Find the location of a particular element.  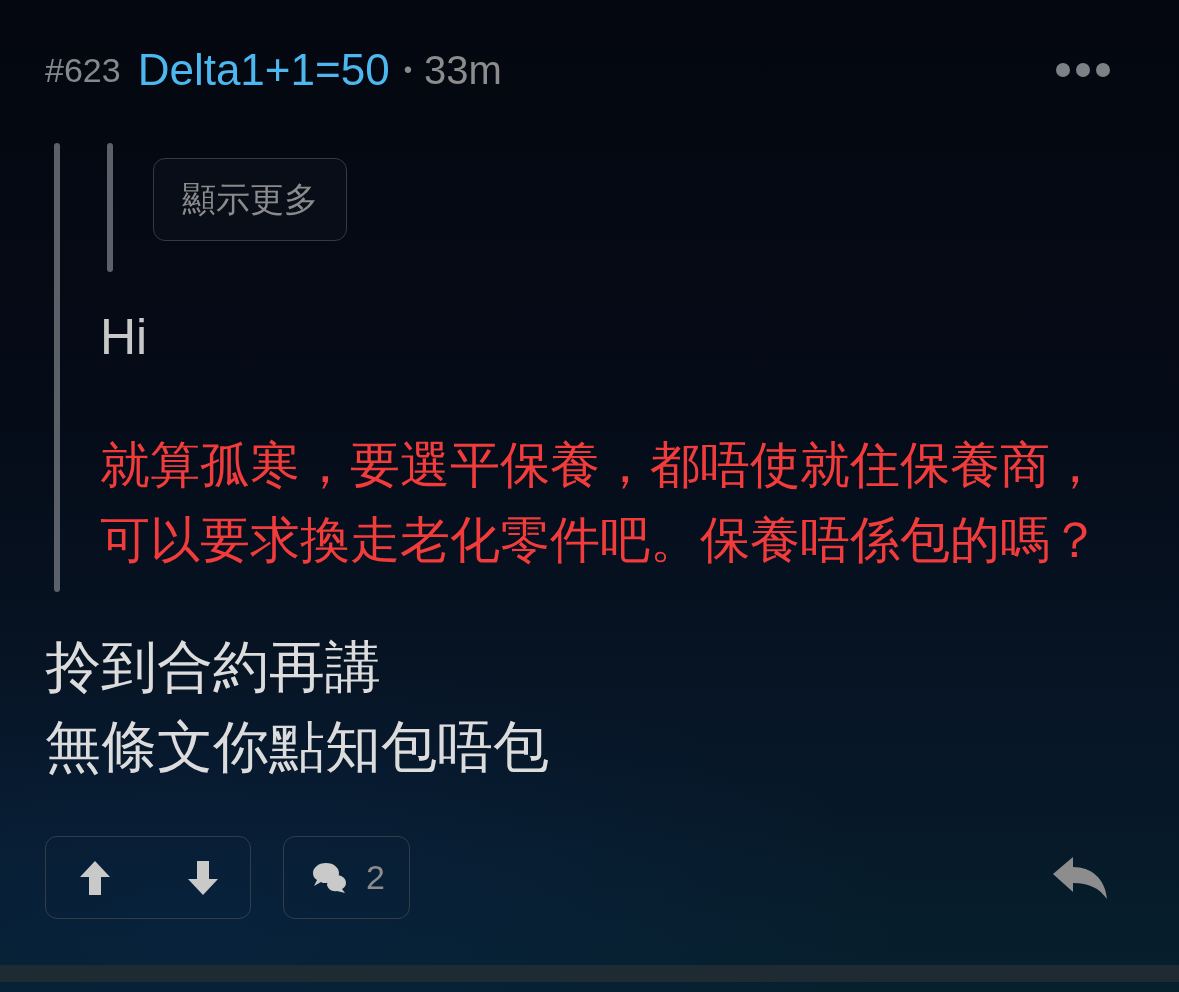

comments-button: 2 is located at coordinates (346, 877).